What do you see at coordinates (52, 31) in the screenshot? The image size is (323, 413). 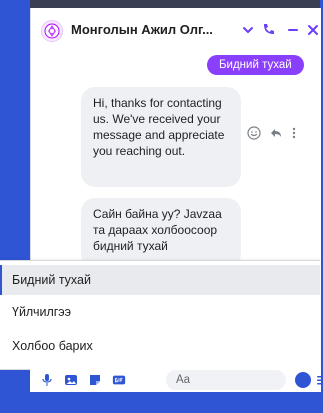 I see `brand-avatar-icon` at bounding box center [52, 31].